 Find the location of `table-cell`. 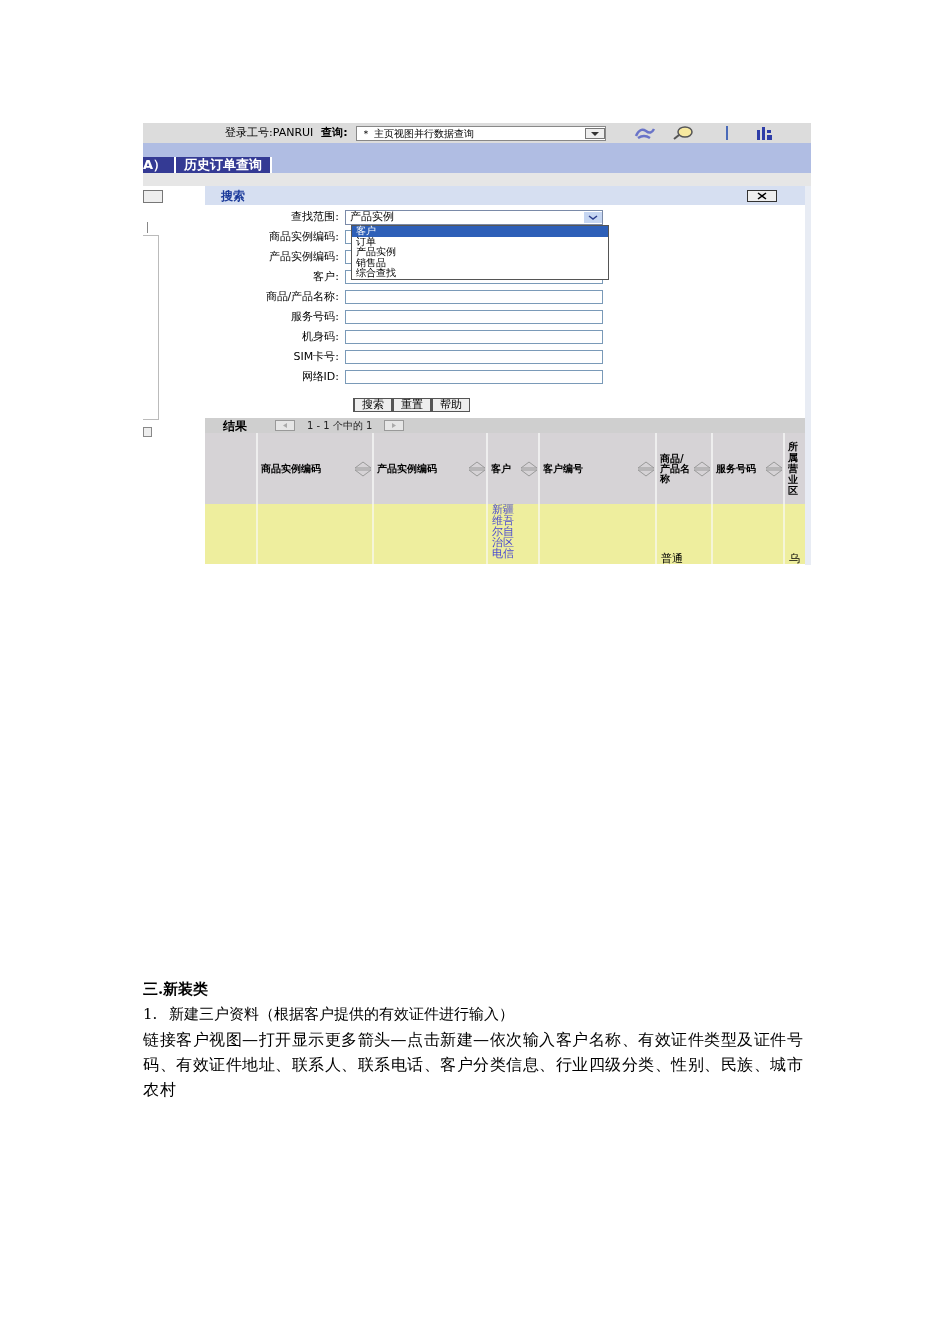

table-cell is located at coordinates (231, 534).